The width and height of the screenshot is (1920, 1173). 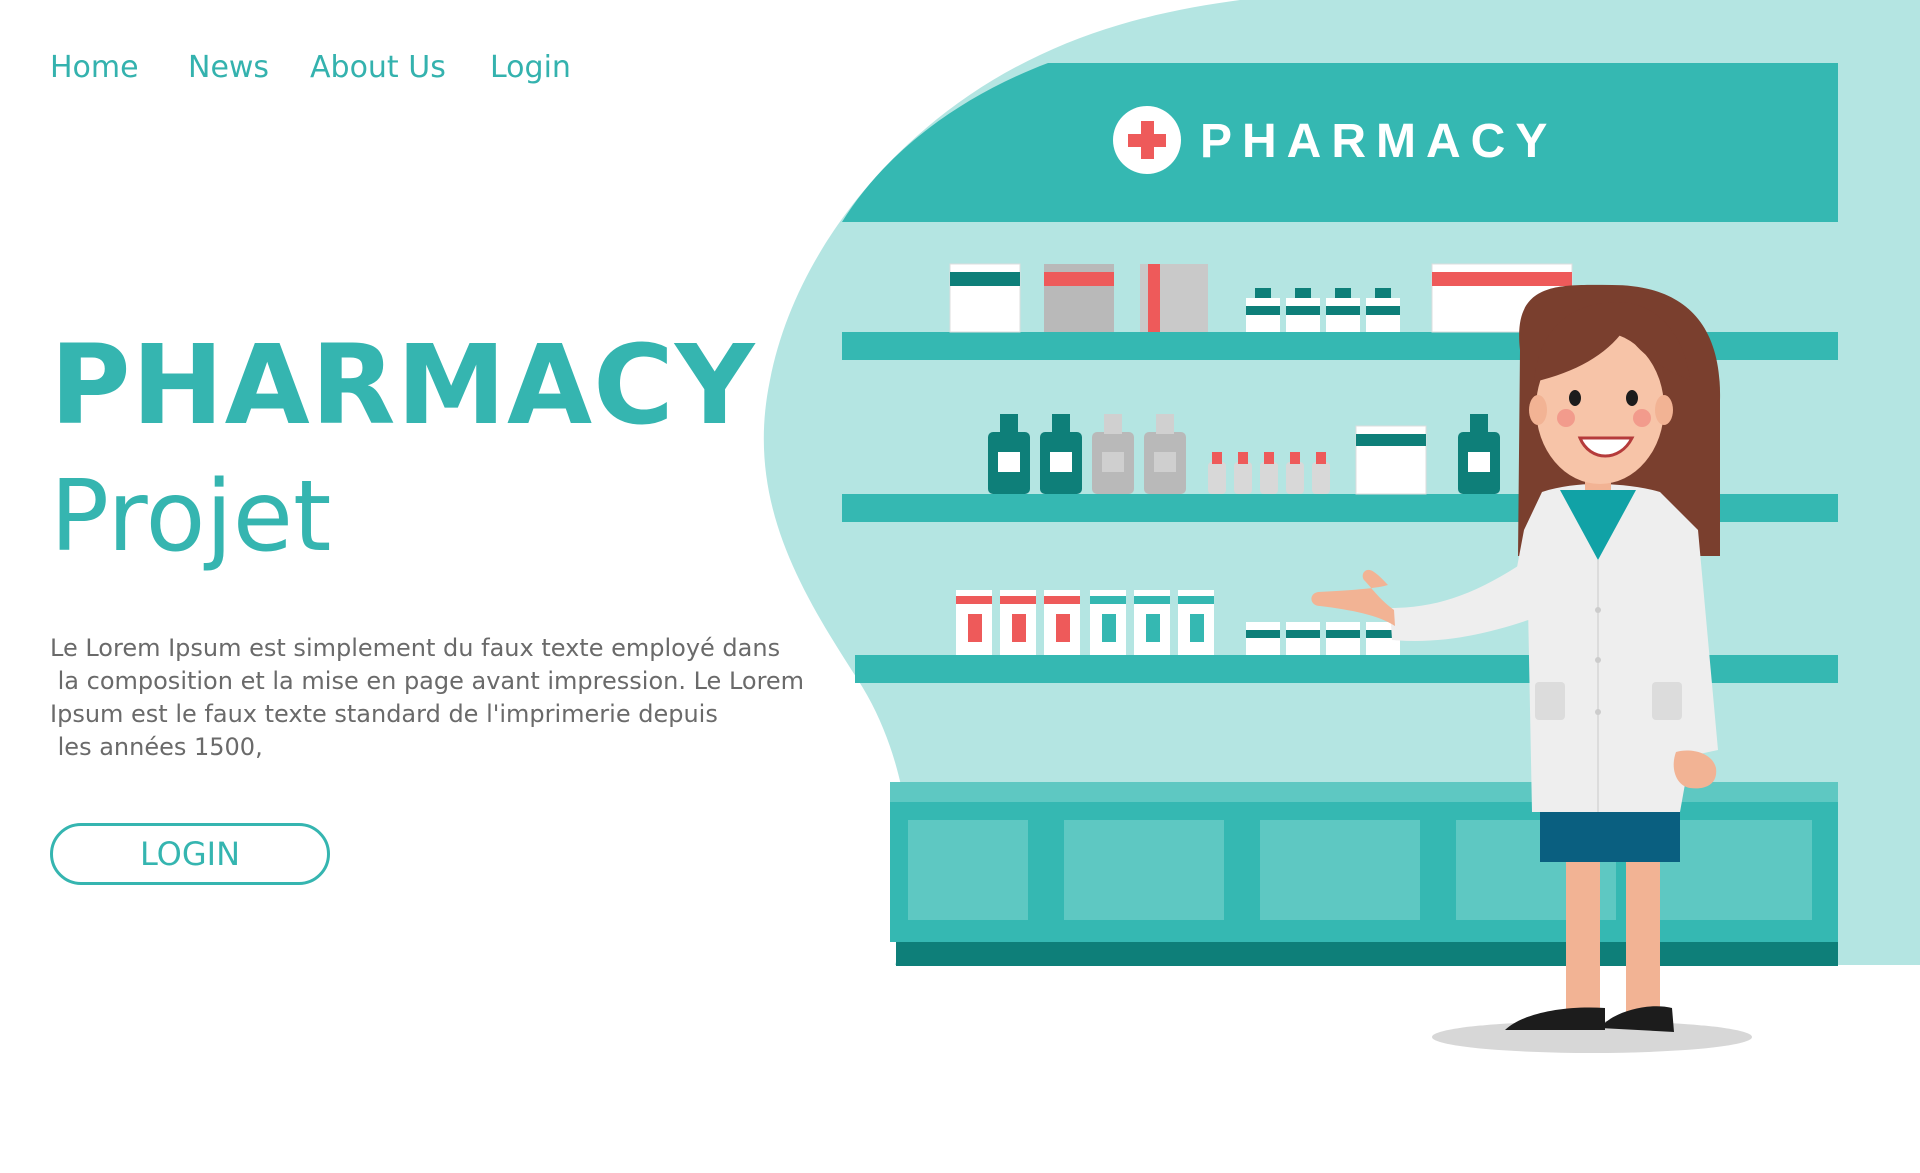 What do you see at coordinates (1378, 141) in the screenshot?
I see `sign-text: PHARMACY` at bounding box center [1378, 141].